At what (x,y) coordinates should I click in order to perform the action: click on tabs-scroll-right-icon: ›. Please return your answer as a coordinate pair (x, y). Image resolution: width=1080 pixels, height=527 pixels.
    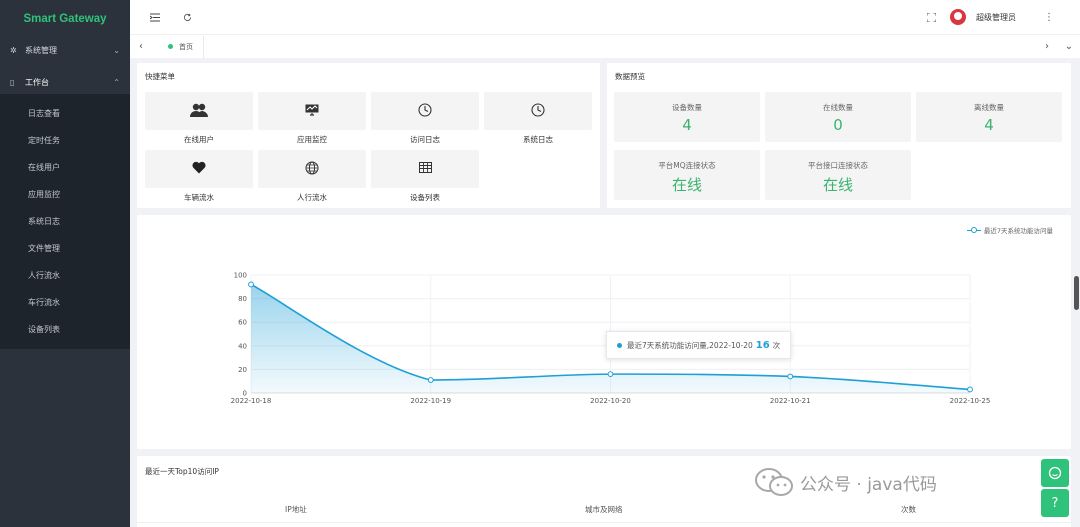
    Looking at the image, I should click on (1047, 46).